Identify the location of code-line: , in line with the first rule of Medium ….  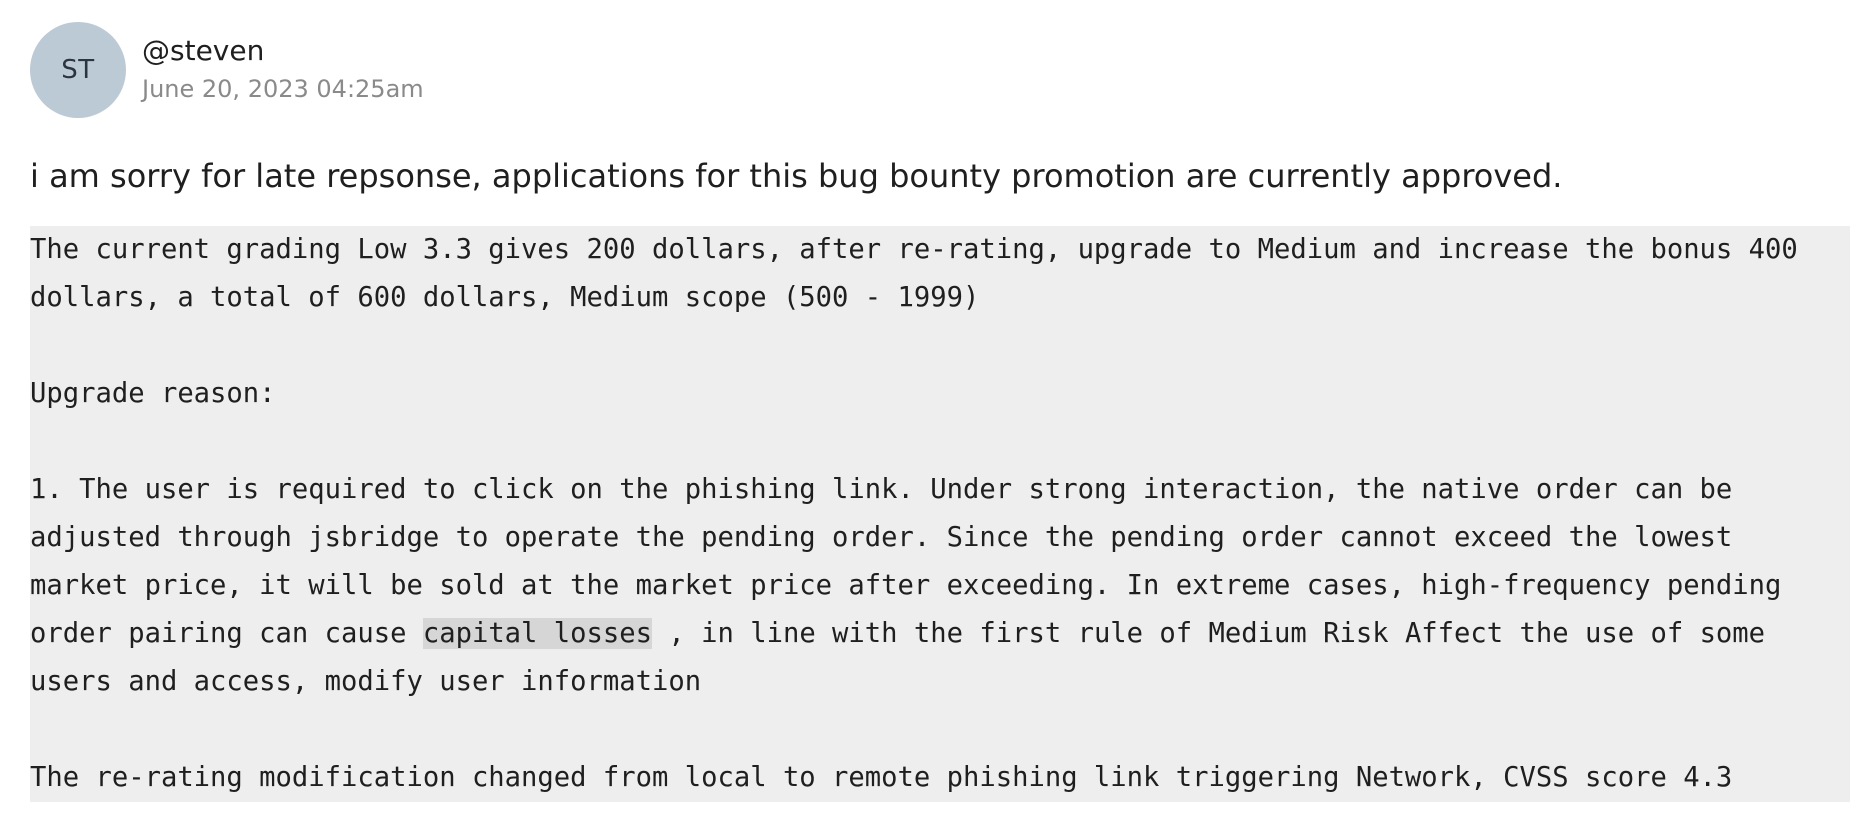
(1209, 633).